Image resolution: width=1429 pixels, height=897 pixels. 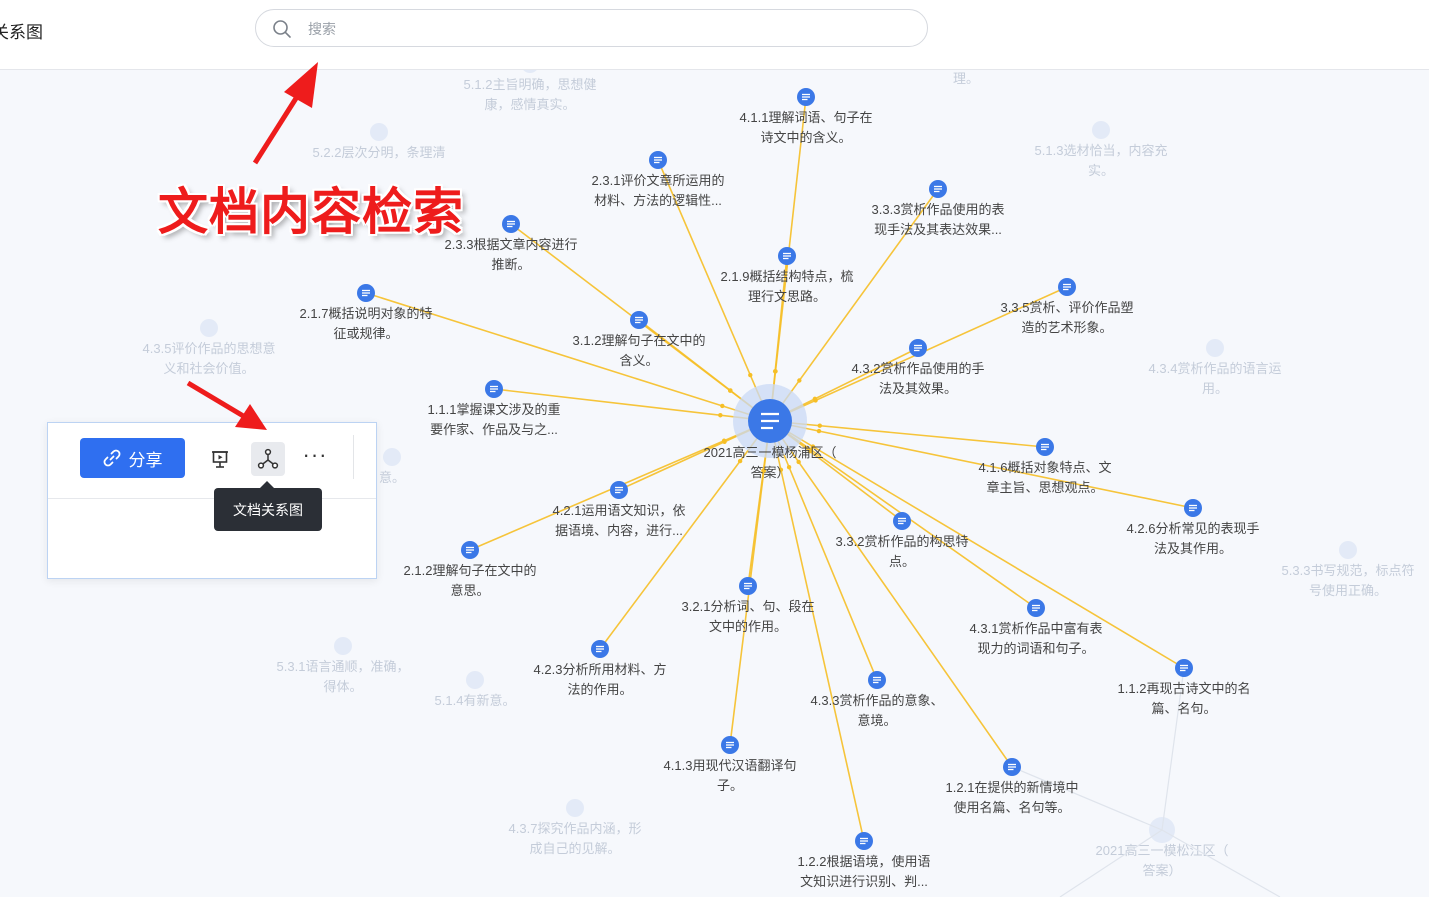 What do you see at coordinates (769, 472) in the screenshot?
I see `center-label-line2: 答案）` at bounding box center [769, 472].